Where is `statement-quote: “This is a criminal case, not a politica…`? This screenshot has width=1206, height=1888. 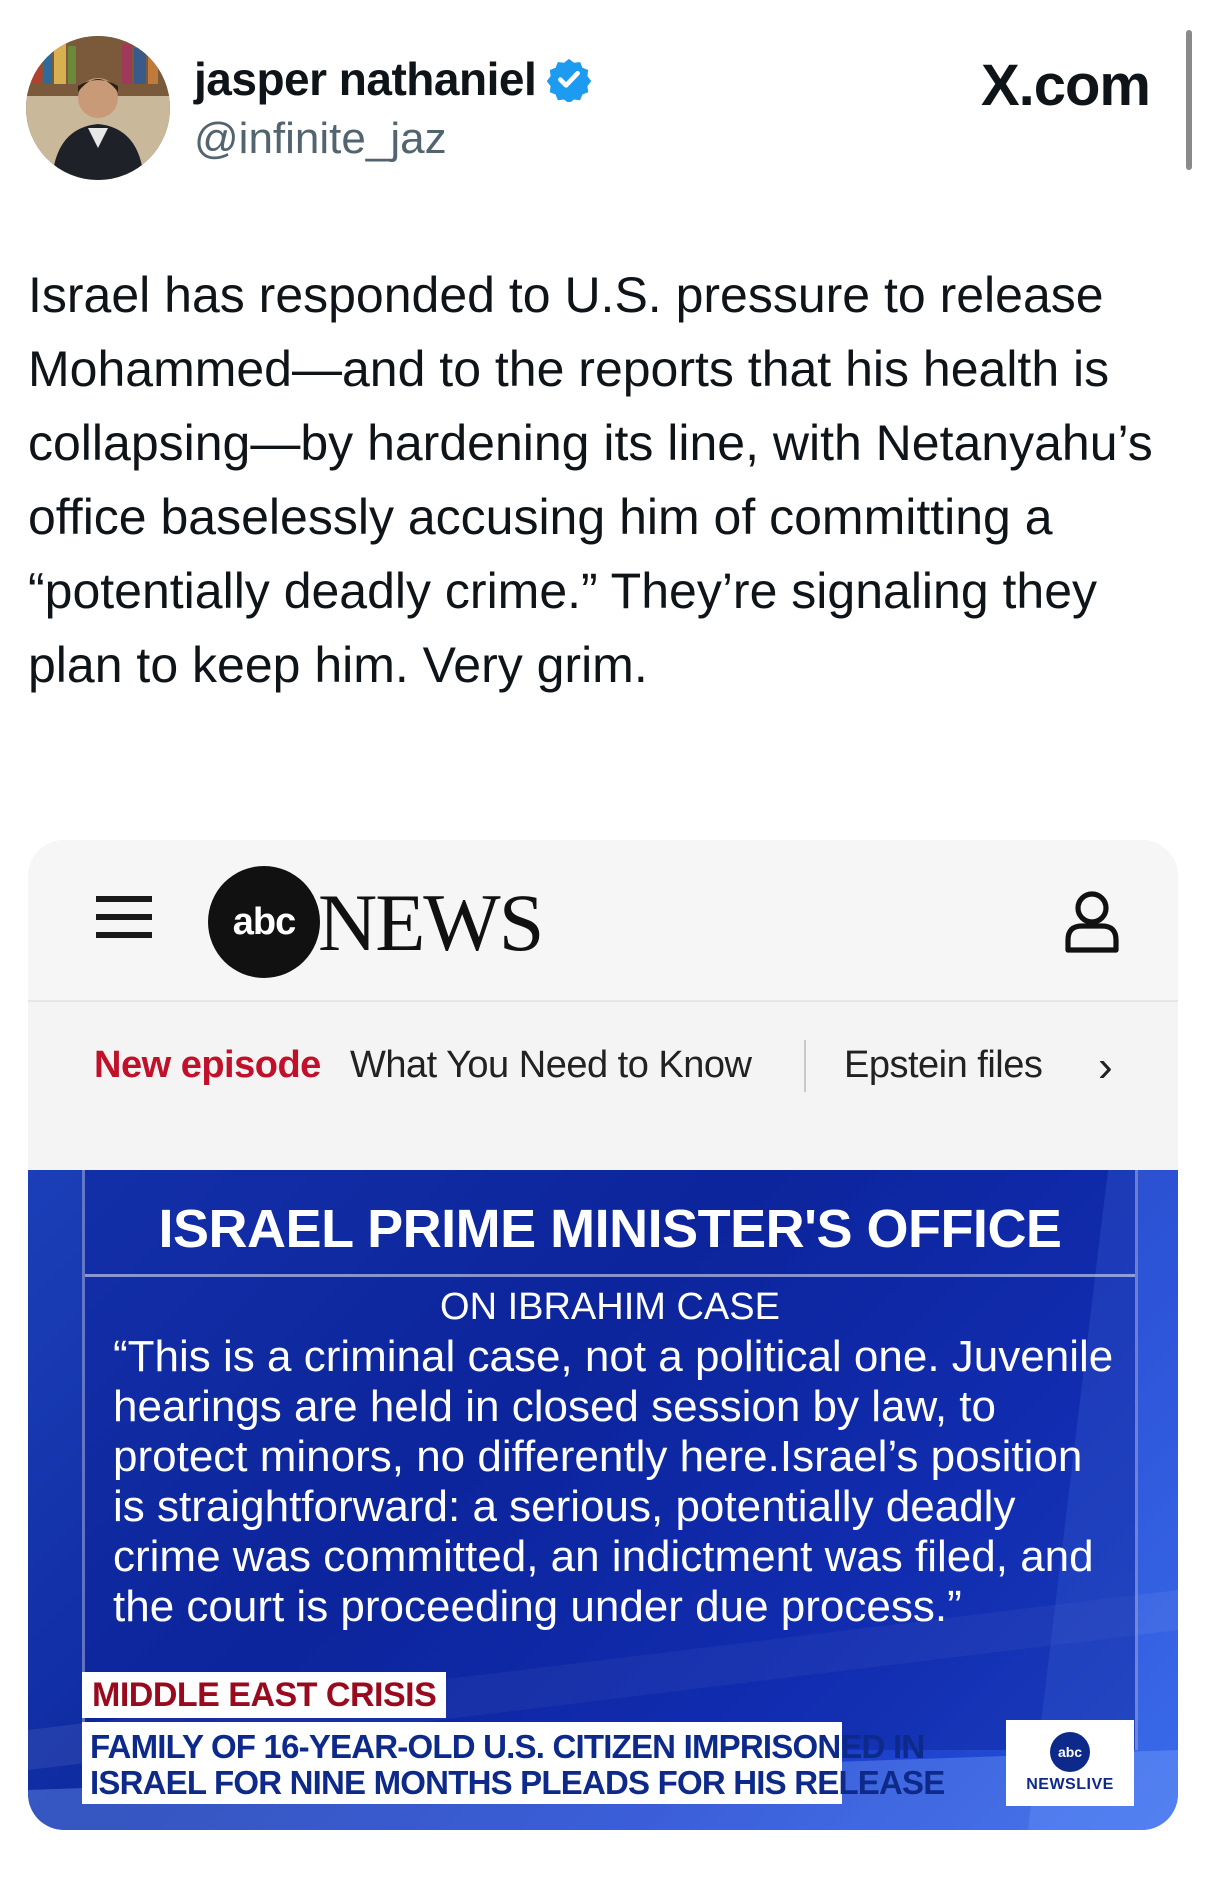
statement-quote: “This is a criminal case, not a politica… is located at coordinates (613, 1481).